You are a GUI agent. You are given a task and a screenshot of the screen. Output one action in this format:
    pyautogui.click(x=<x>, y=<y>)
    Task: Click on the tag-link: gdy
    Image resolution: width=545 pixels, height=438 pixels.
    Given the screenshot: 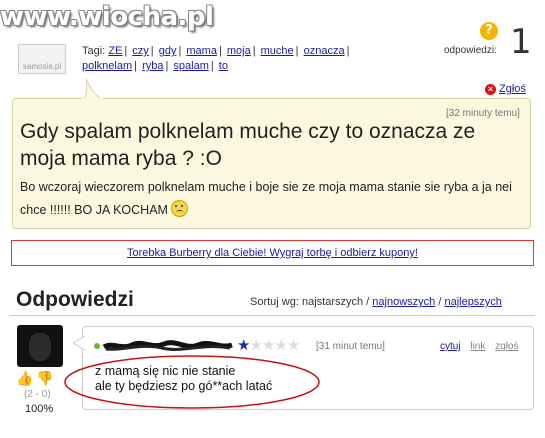 What is the action you would take?
    pyautogui.click(x=168, y=51)
    